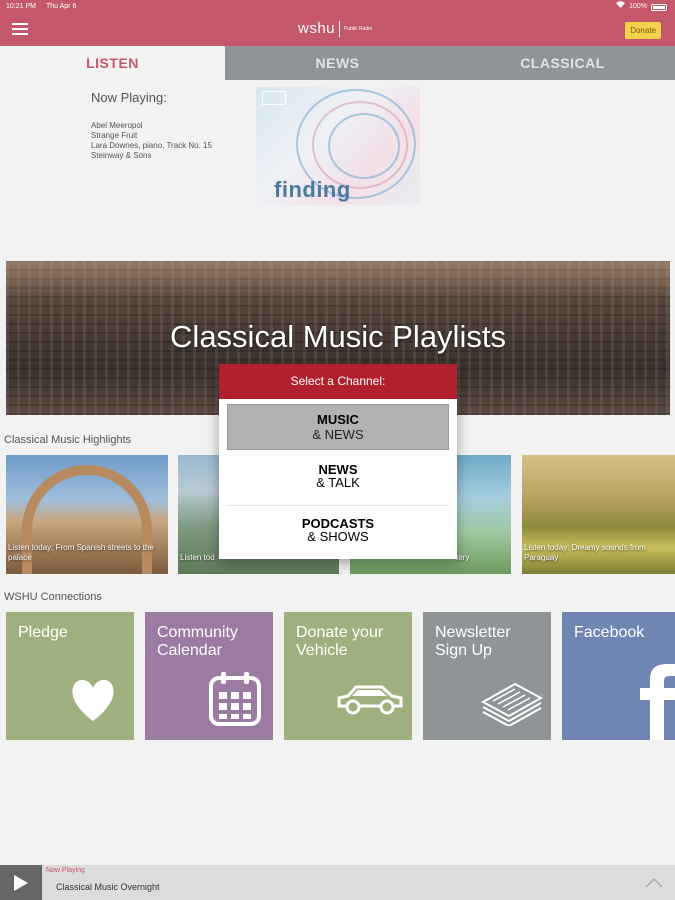  What do you see at coordinates (338, 536) in the screenshot?
I see `channel-subname: & SHOWS` at bounding box center [338, 536].